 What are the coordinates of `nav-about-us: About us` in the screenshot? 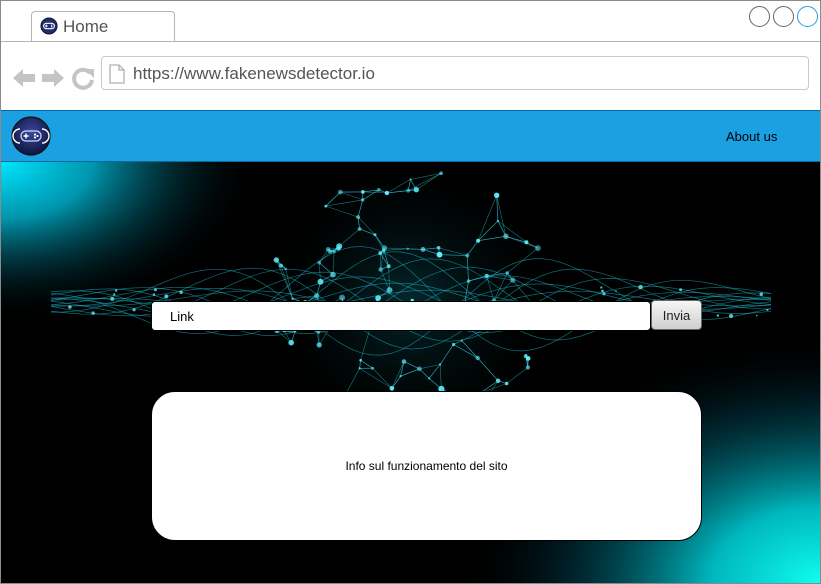 It's located at (751, 136).